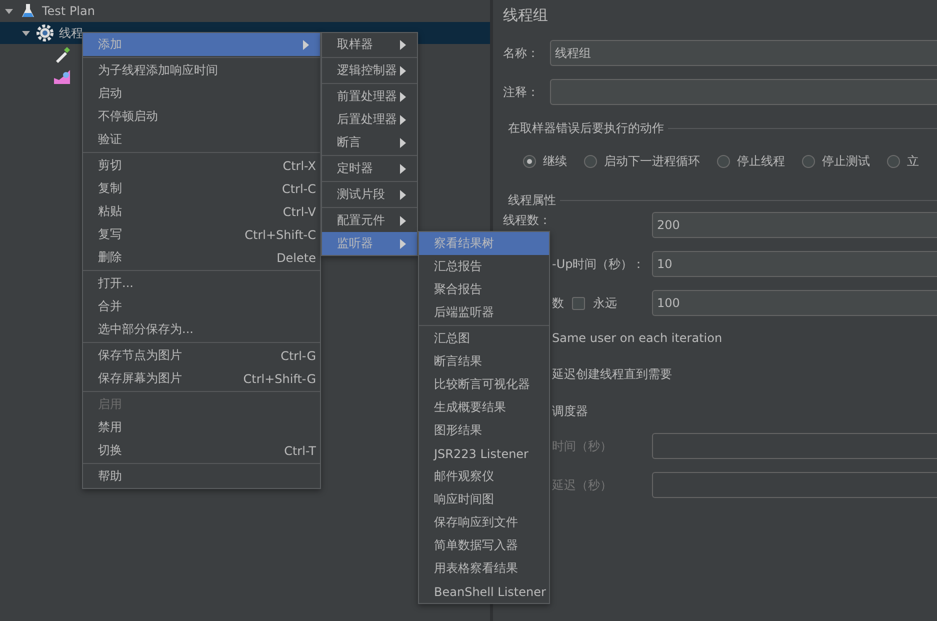 This screenshot has height=621, width=937. Describe the element at coordinates (586, 128) in the screenshot. I see `group-title: 在取样器错误后要执行的动作` at that location.